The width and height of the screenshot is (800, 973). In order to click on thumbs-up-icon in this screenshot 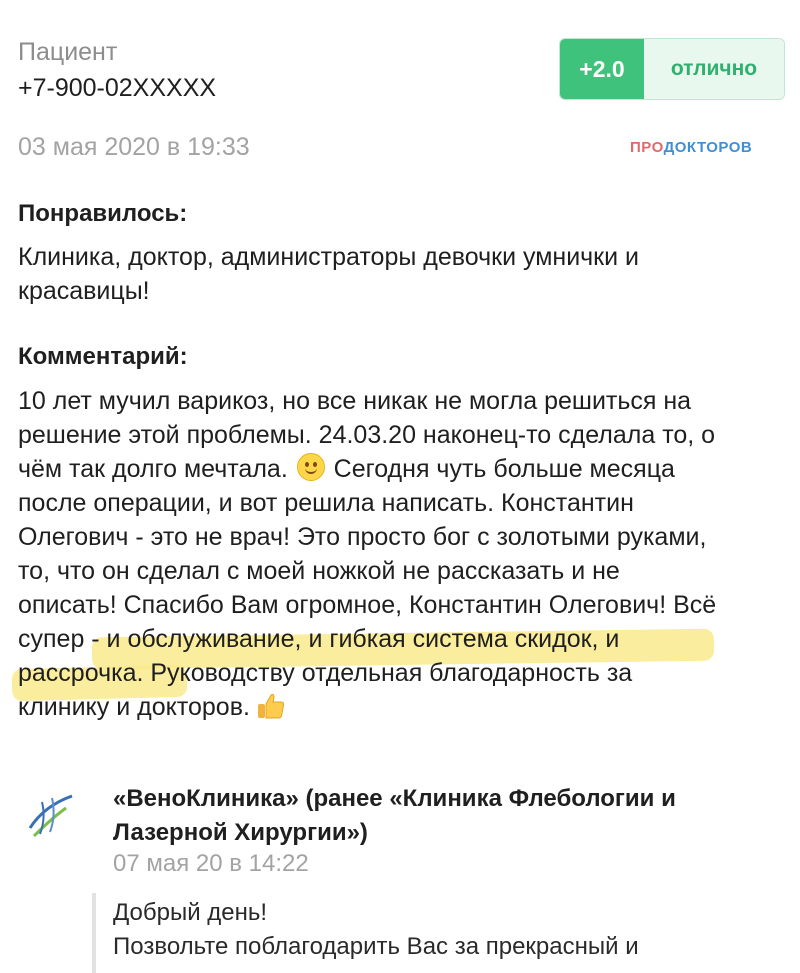, I will do `click(271, 706)`.